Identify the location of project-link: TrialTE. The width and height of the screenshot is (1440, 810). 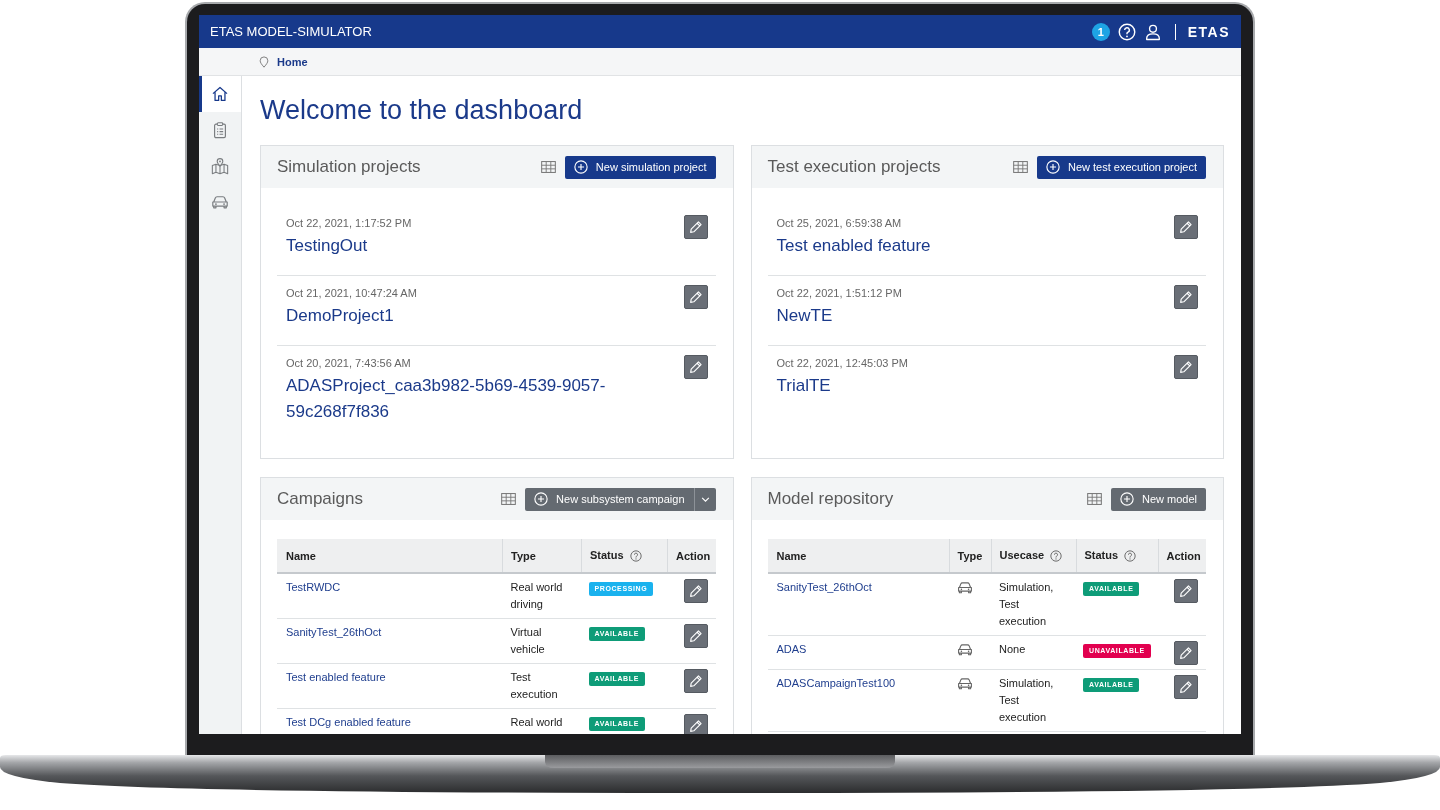
(803, 386).